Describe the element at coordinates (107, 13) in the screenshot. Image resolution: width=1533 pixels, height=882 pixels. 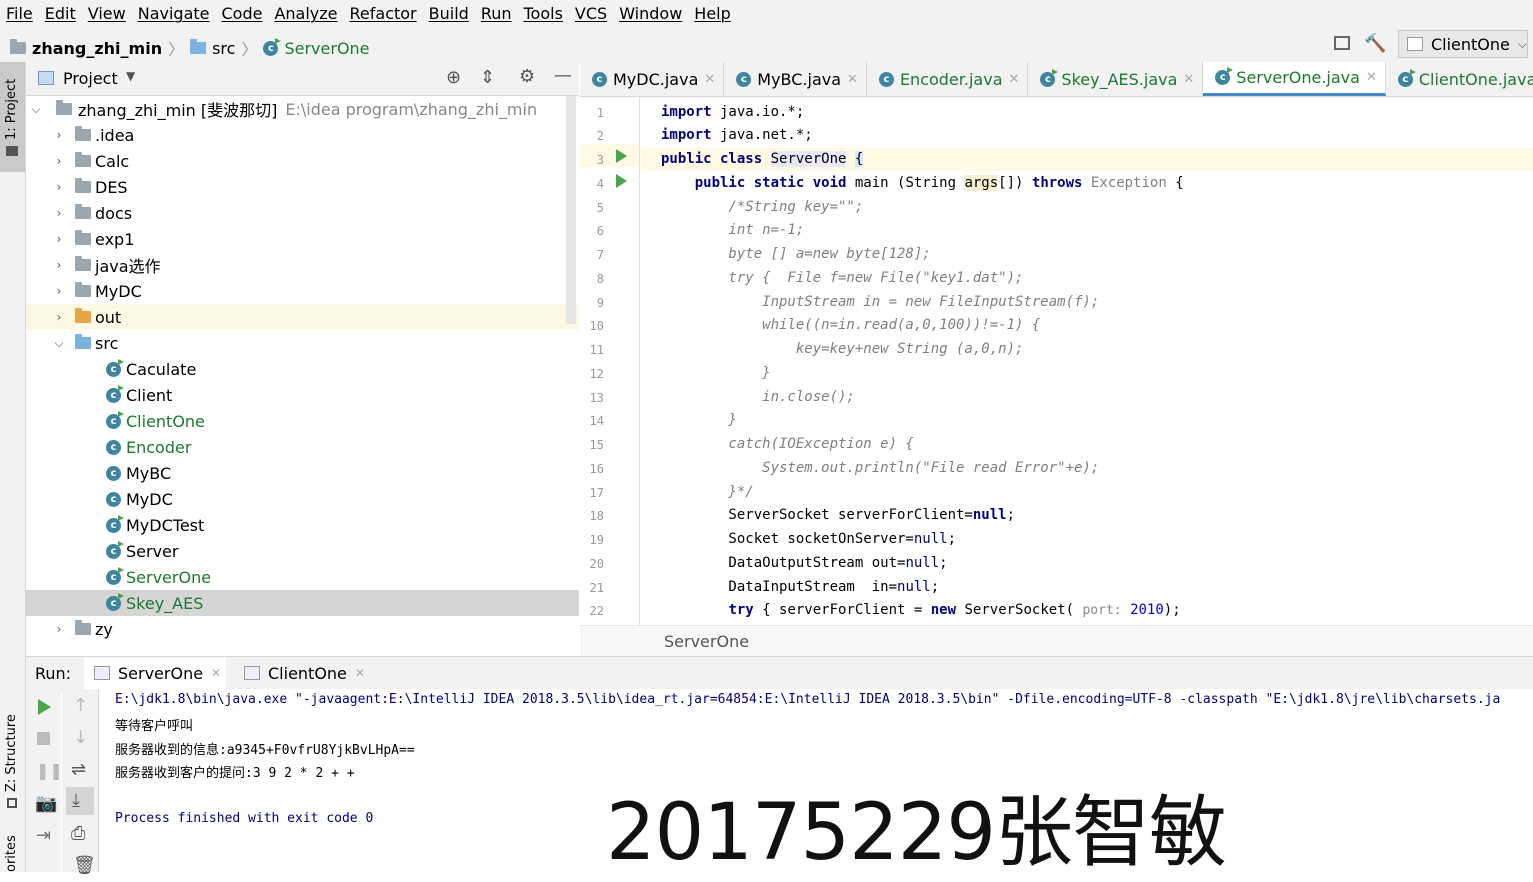
I see `menu-view: View` at that location.